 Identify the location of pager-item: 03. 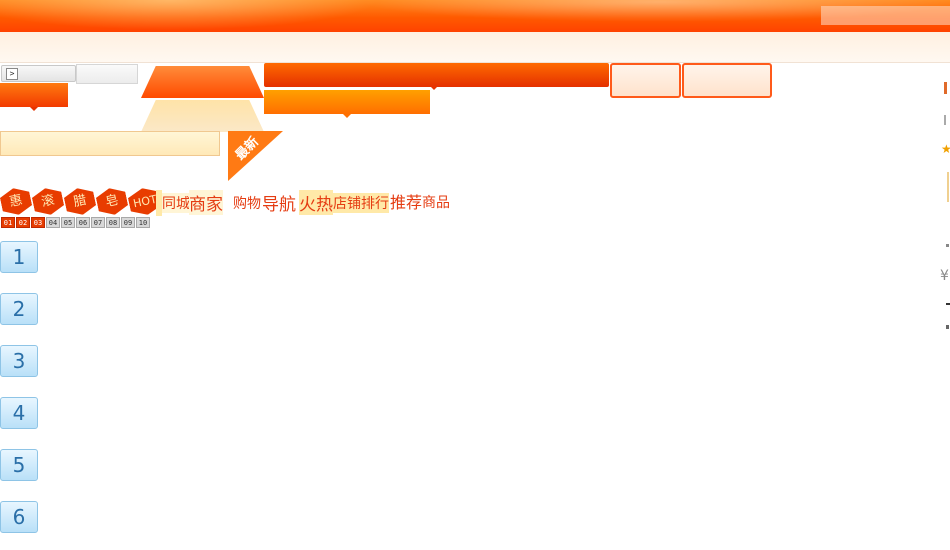
(38, 222).